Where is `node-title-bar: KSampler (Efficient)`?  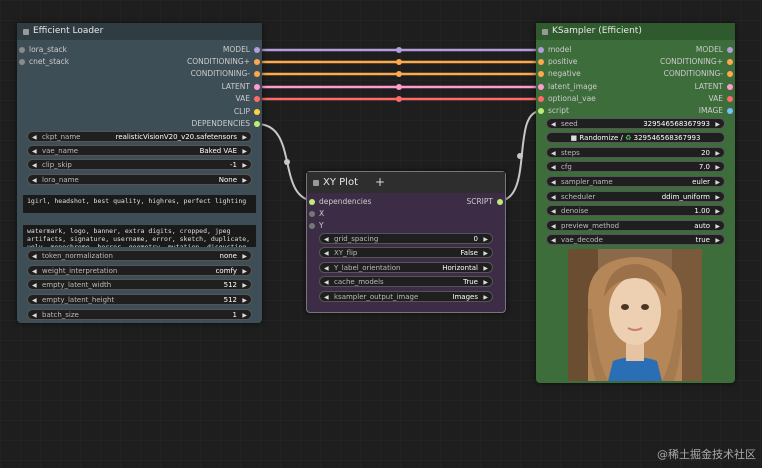 node-title-bar: KSampler (Efficient) is located at coordinates (635, 31).